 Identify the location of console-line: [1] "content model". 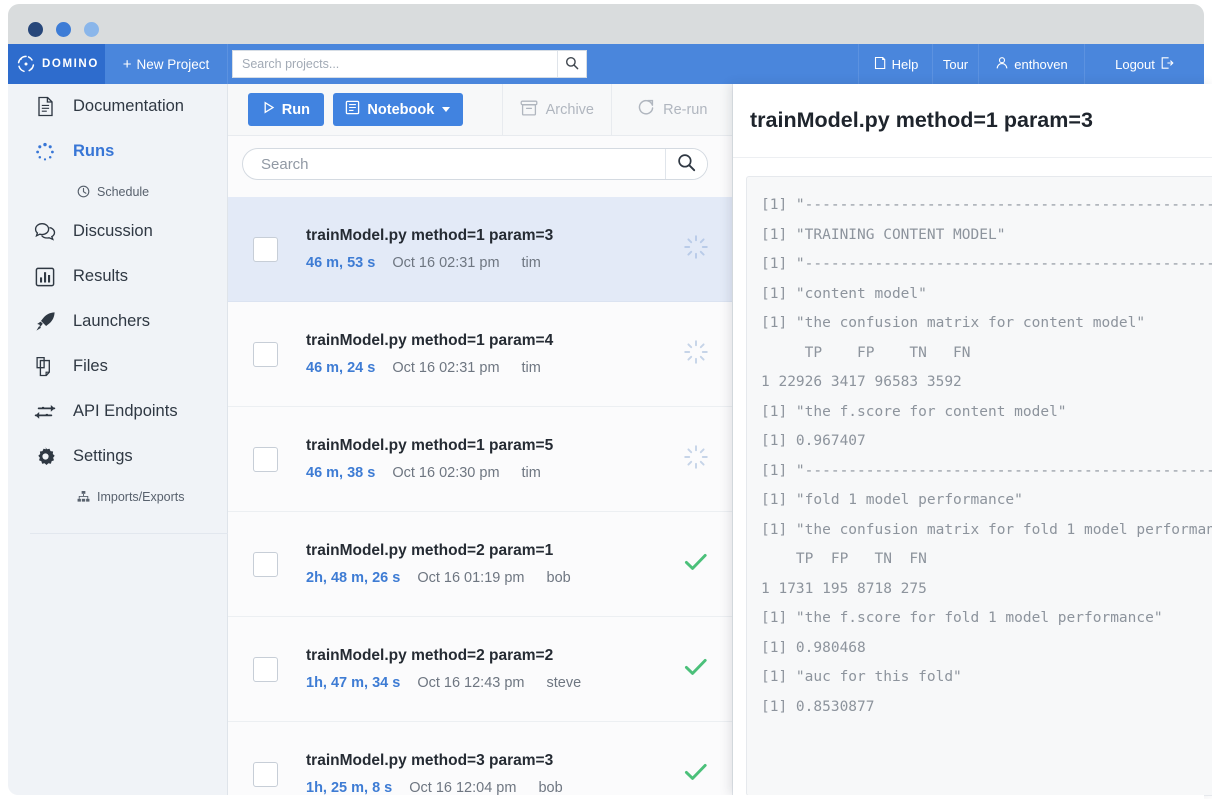
(844, 293).